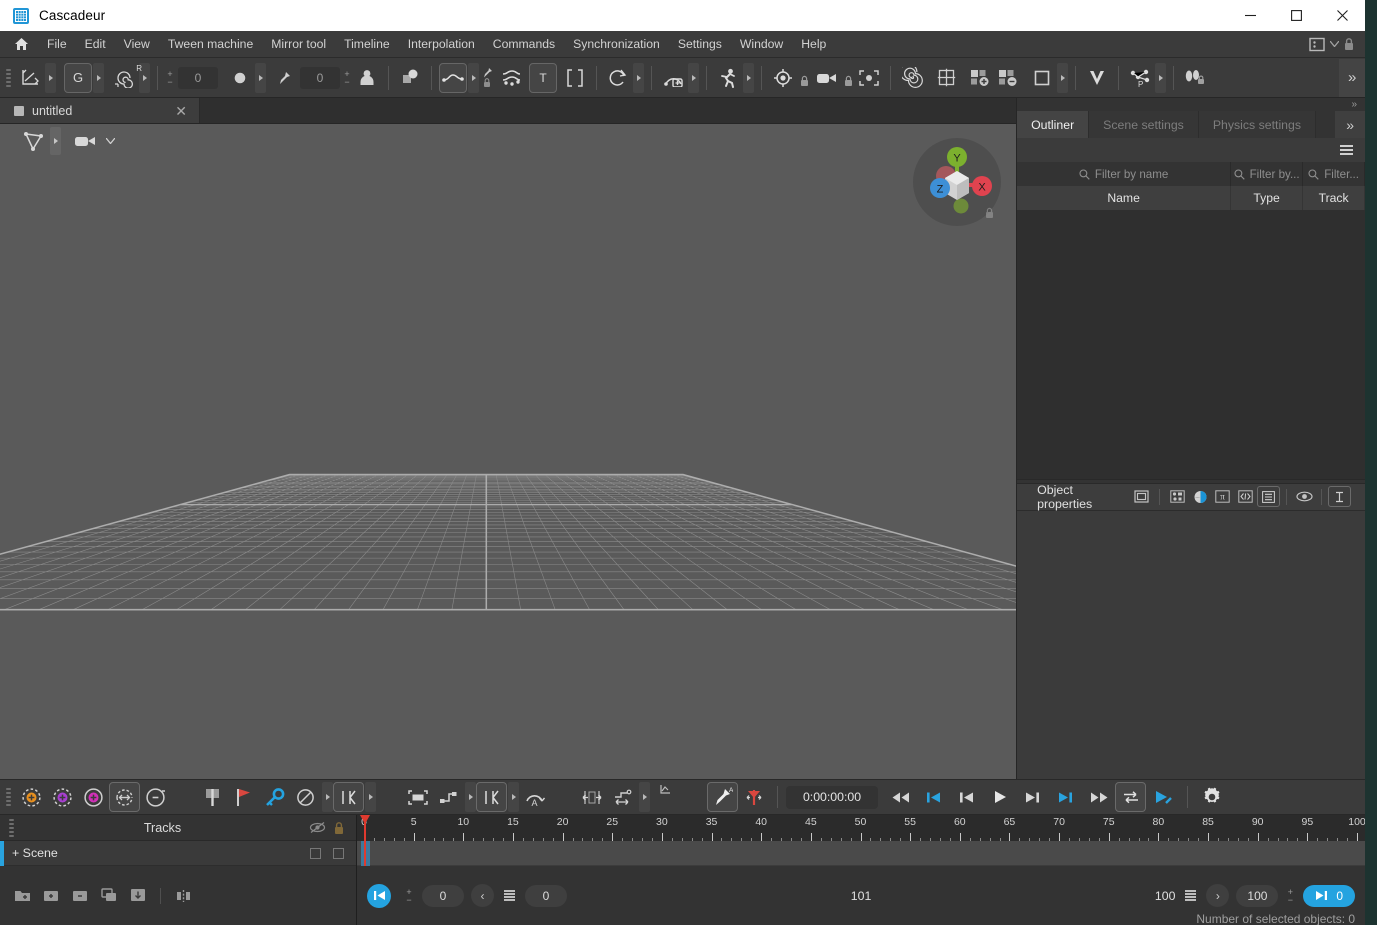 This screenshot has width=1377, height=925. I want to click on gear-icon, so click(1211, 797).